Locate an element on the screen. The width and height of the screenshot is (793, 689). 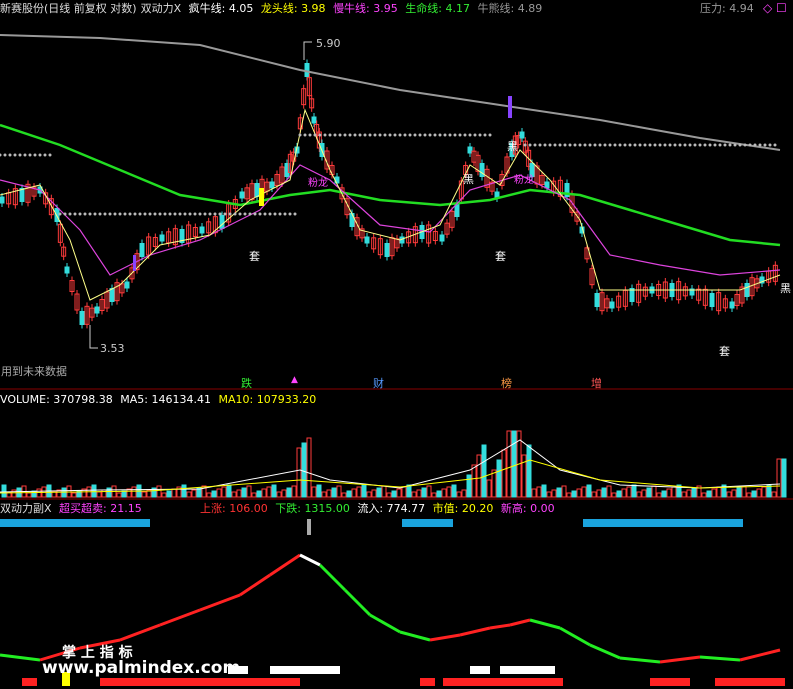
signal-bar-blue is located at coordinates (427, 523).